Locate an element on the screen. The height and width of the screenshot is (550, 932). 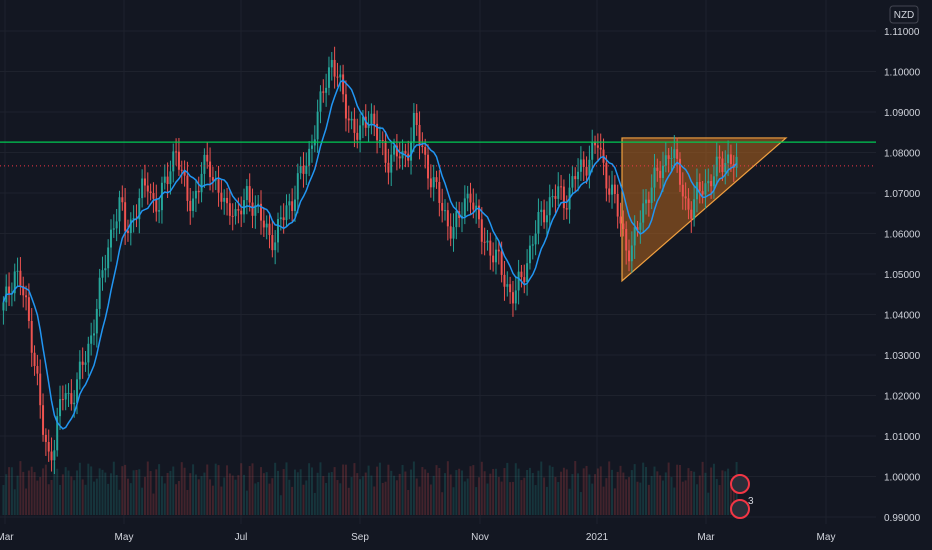
price-tick-label: 1.05000 is located at coordinates (902, 275).